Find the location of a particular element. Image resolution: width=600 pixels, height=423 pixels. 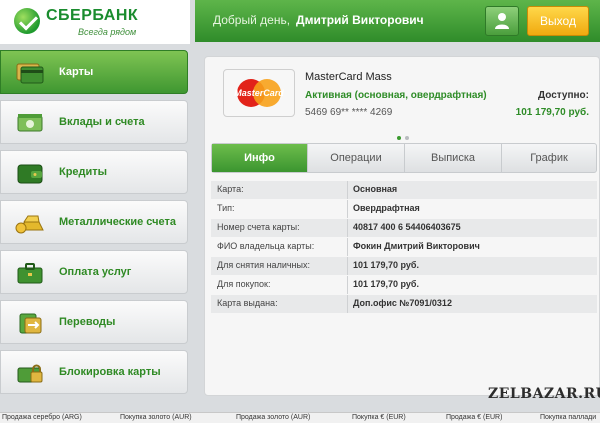

sidebar-item-metal-accounts: Металлические счета is located at coordinates (94, 222).